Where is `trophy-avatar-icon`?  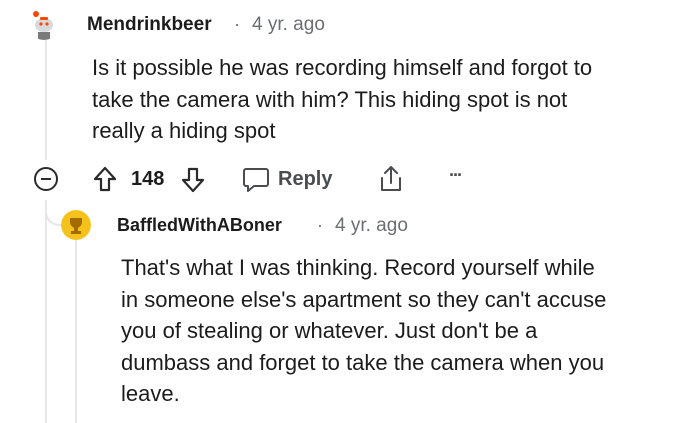 trophy-avatar-icon is located at coordinates (76, 225).